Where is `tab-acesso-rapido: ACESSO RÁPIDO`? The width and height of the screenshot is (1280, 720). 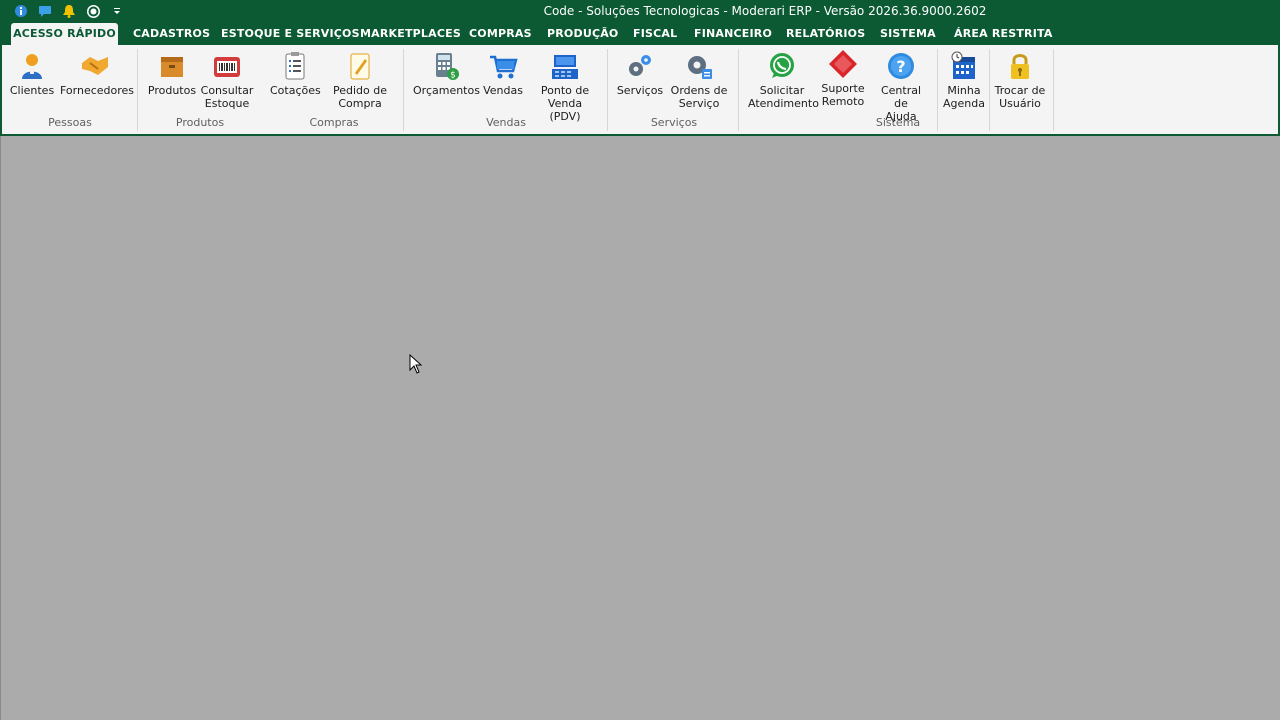 tab-acesso-rapido: ACESSO RÁPIDO is located at coordinates (64, 34).